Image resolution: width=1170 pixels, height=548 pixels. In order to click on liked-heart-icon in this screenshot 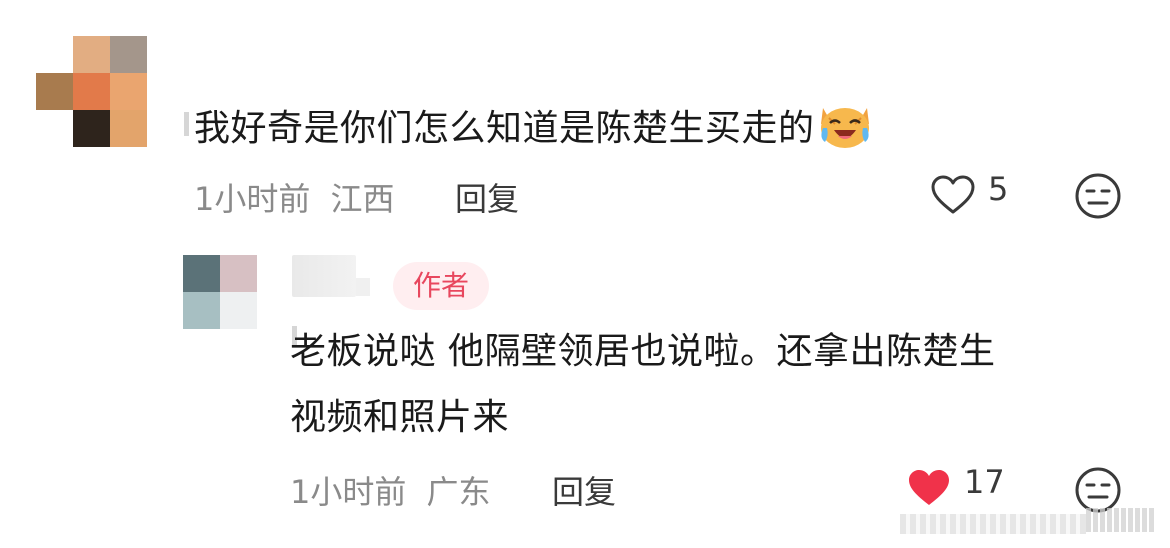, I will do `click(929, 488)`.